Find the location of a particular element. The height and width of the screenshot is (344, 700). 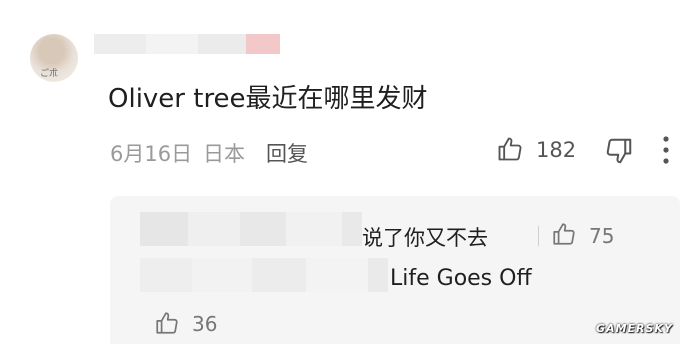

user-badge-blurred is located at coordinates (263, 44).